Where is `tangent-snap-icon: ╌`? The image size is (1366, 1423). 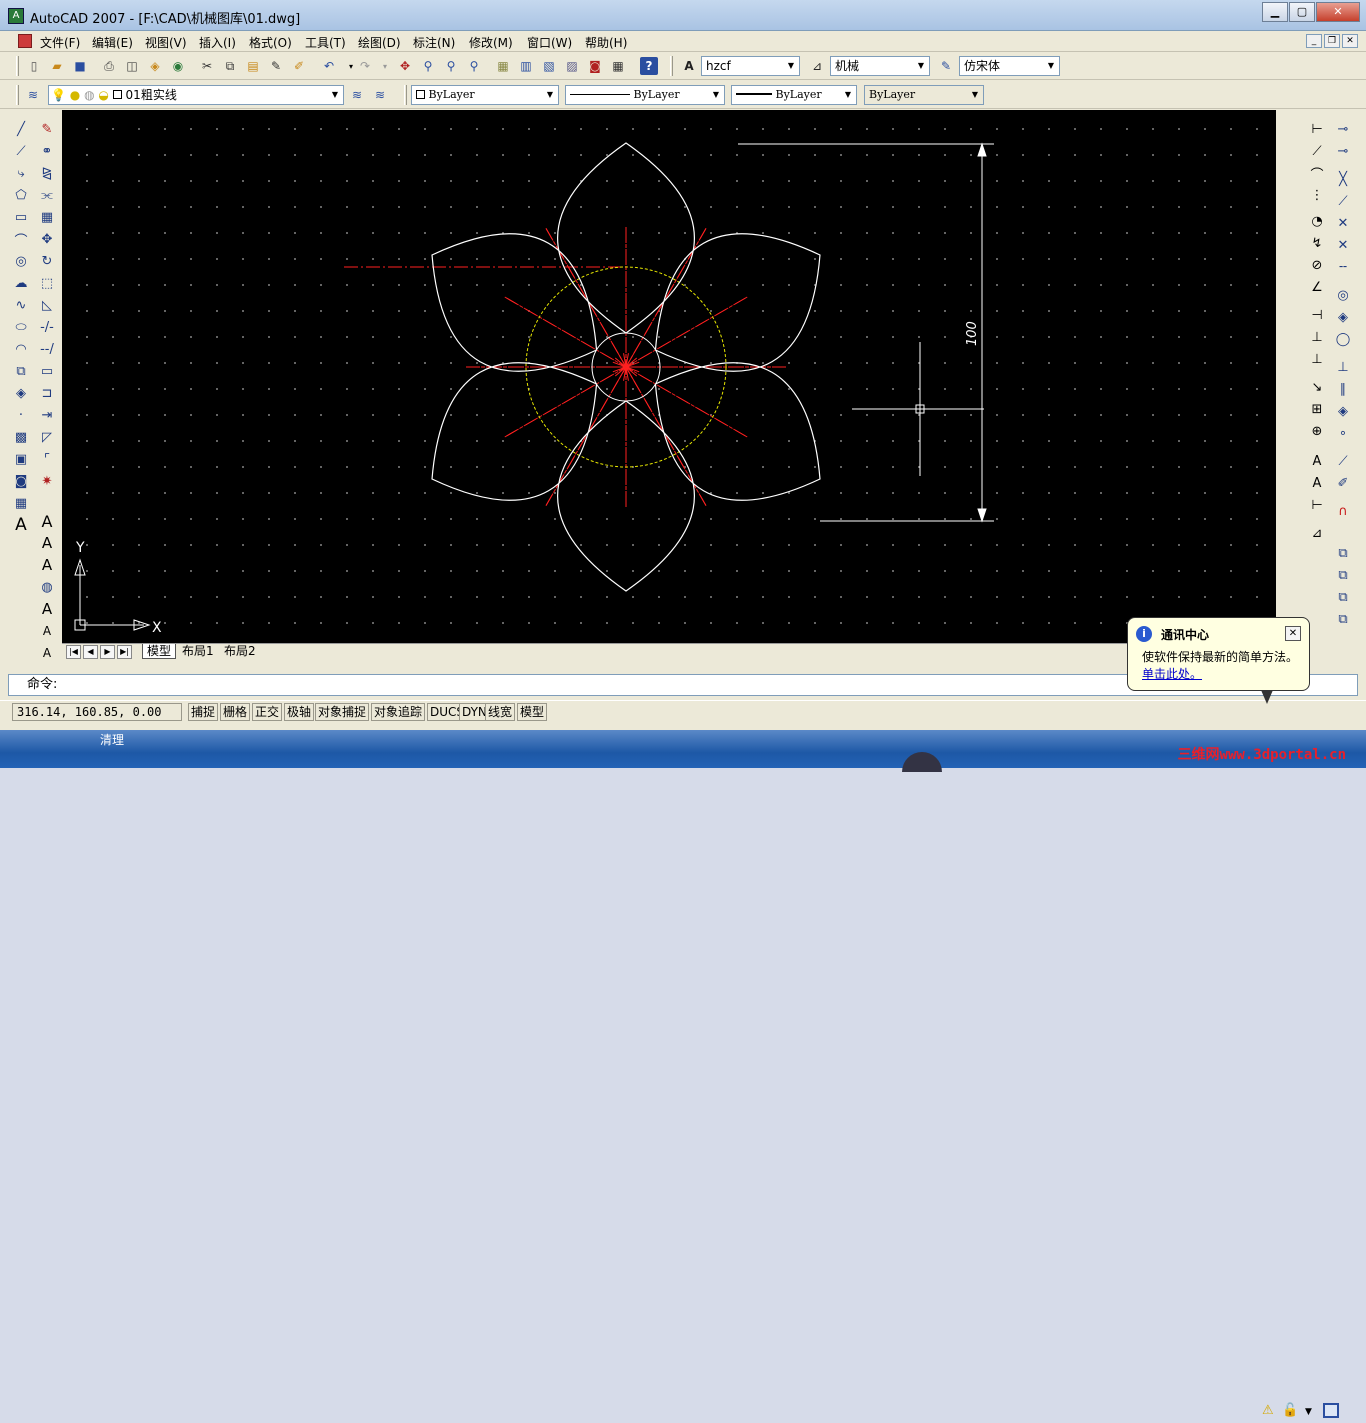 tangent-snap-icon: ╌ is located at coordinates (1343, 267).